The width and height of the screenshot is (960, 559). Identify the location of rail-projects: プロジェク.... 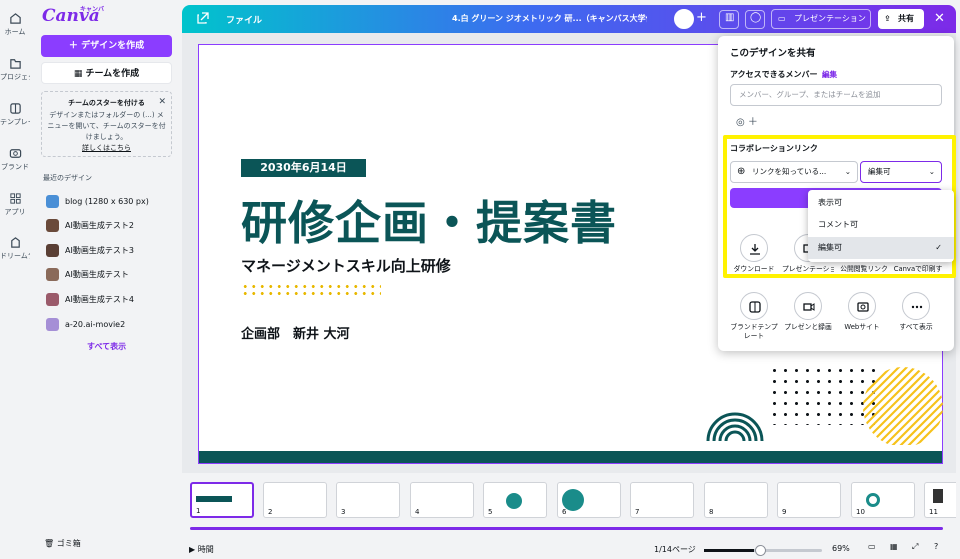
(15, 69).